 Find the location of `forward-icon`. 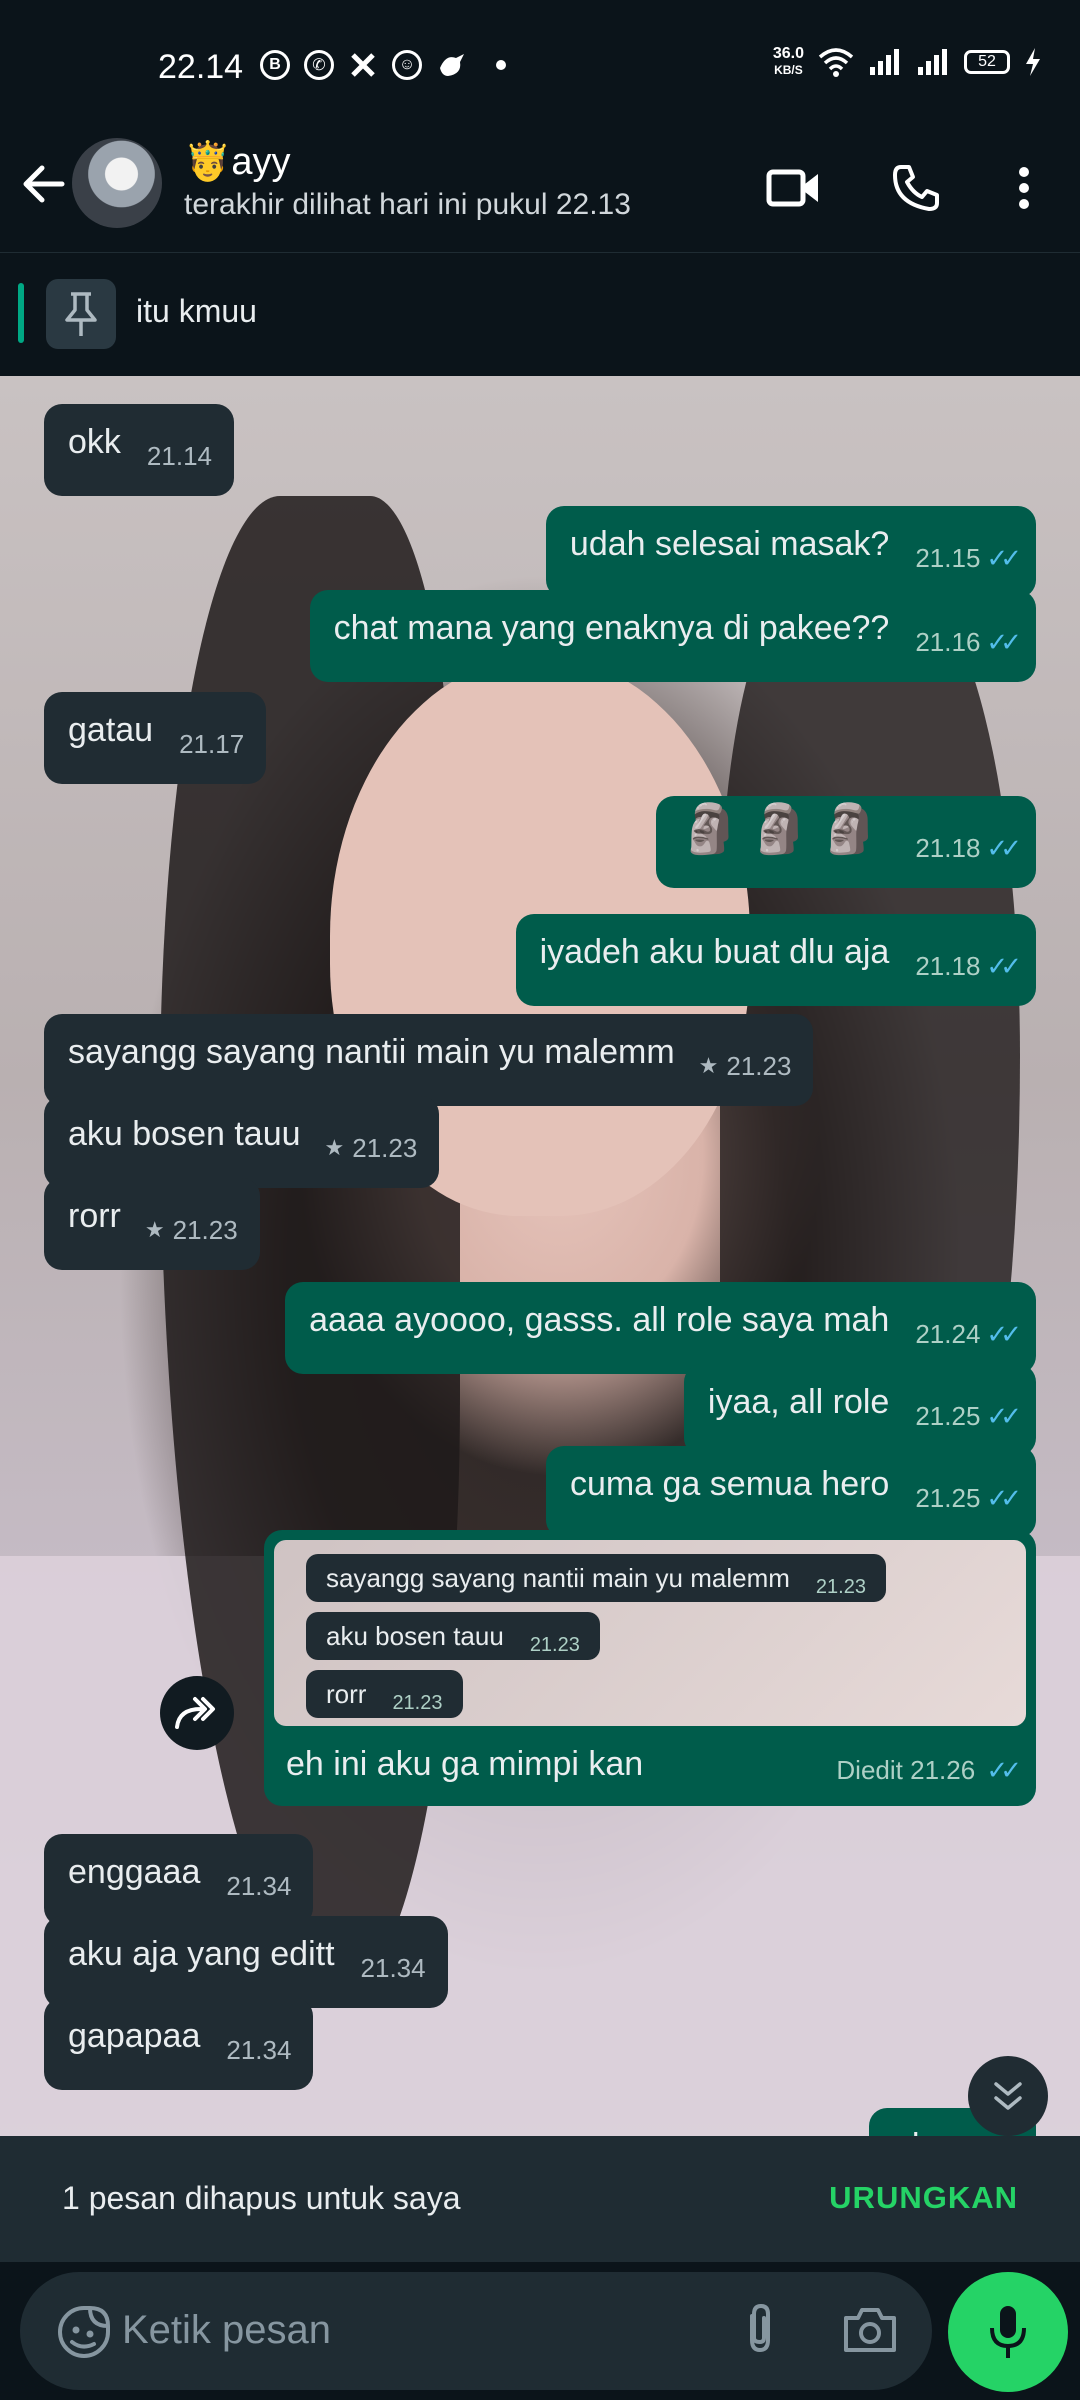

forward-icon is located at coordinates (195, 1713).